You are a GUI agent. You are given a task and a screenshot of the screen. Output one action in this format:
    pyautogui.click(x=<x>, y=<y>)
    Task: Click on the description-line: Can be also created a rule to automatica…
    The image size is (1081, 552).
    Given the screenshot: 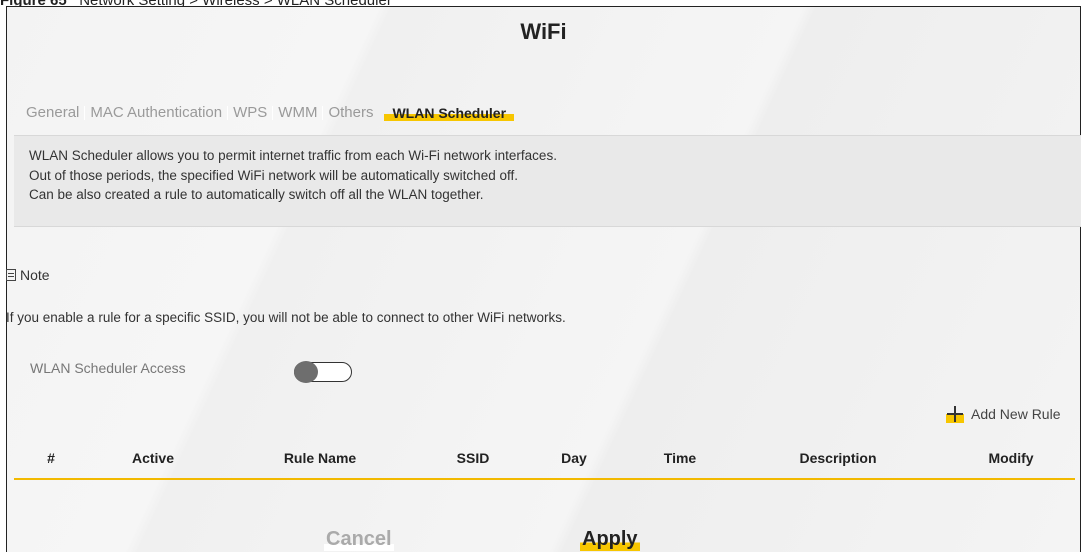 What is the action you would take?
    pyautogui.click(x=256, y=194)
    